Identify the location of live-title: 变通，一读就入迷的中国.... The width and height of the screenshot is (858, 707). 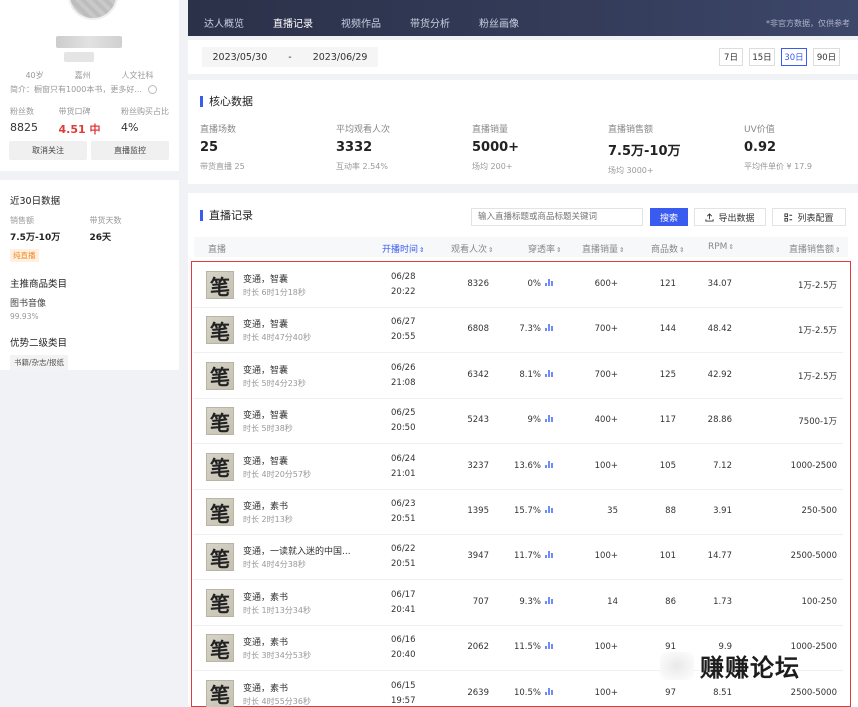
(297, 550).